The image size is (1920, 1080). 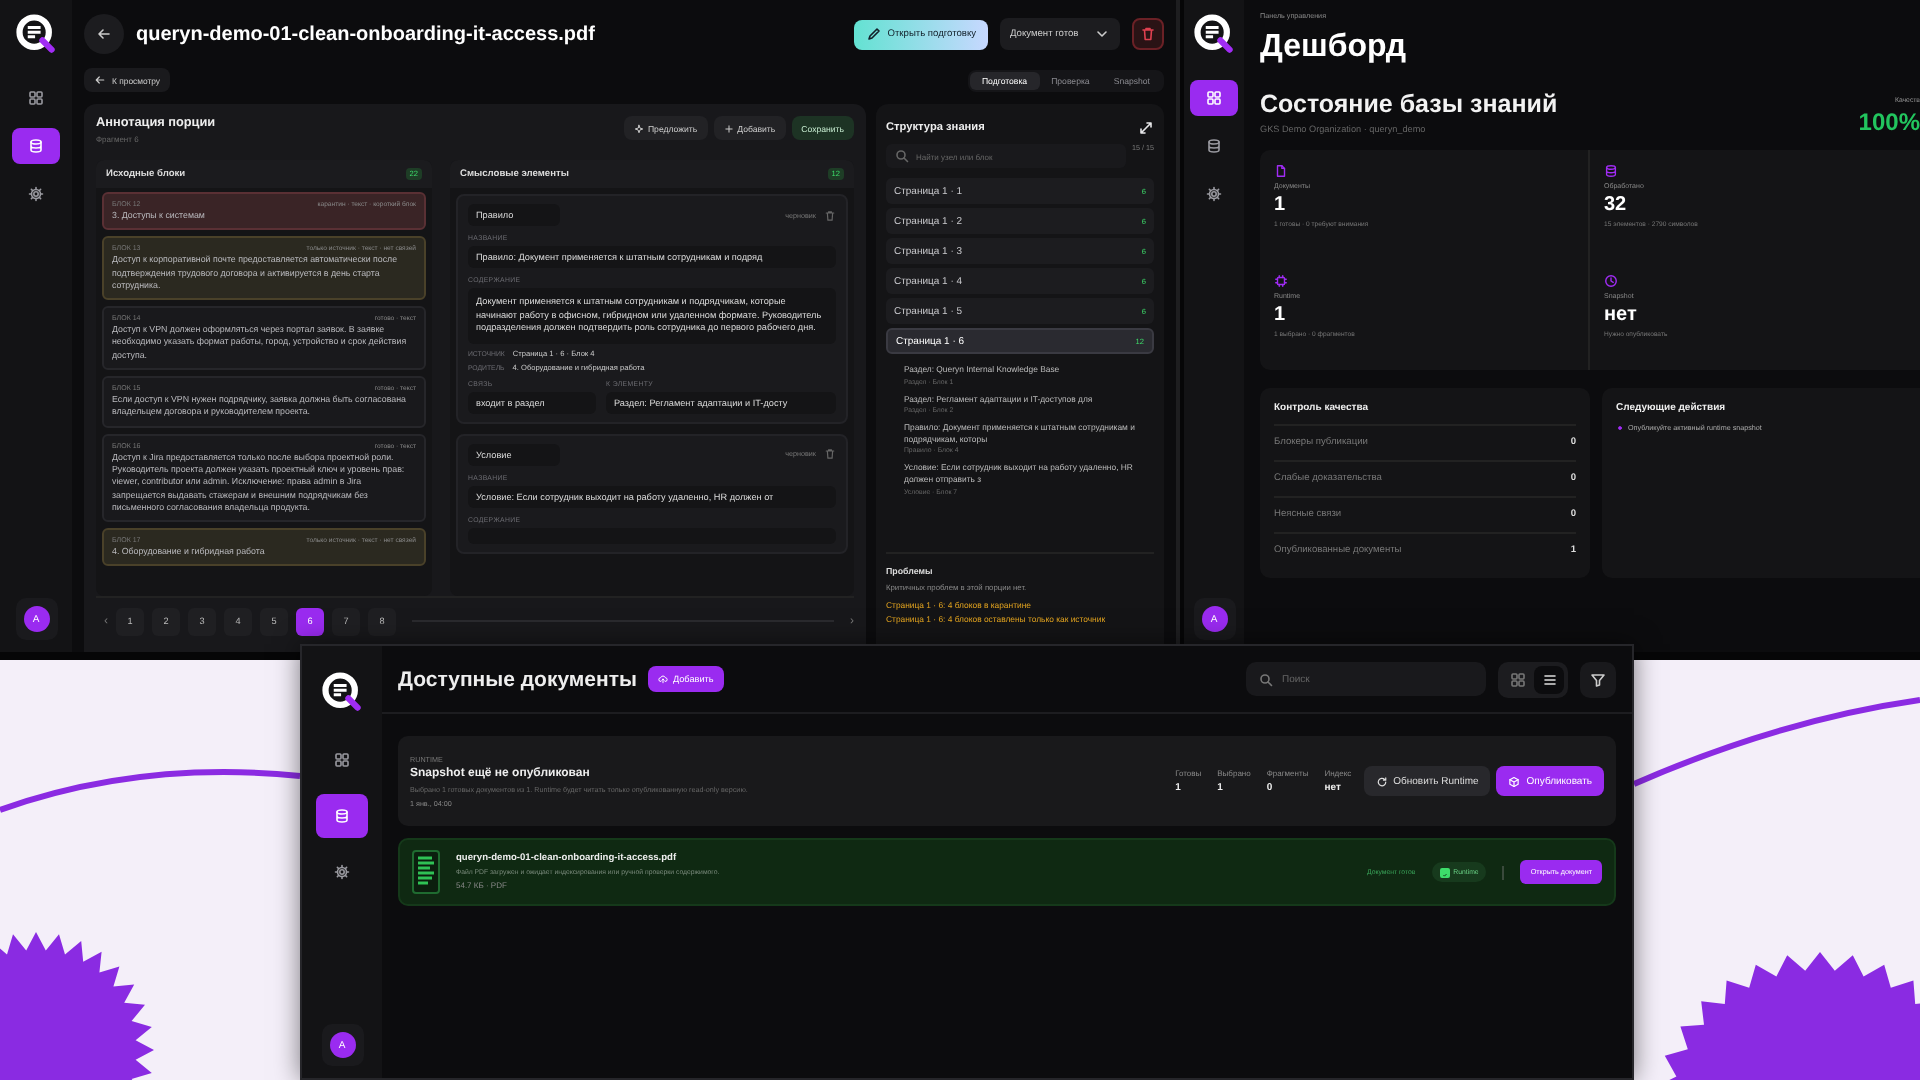 What do you see at coordinates (1611, 281) in the screenshot?
I see `clock-icon` at bounding box center [1611, 281].